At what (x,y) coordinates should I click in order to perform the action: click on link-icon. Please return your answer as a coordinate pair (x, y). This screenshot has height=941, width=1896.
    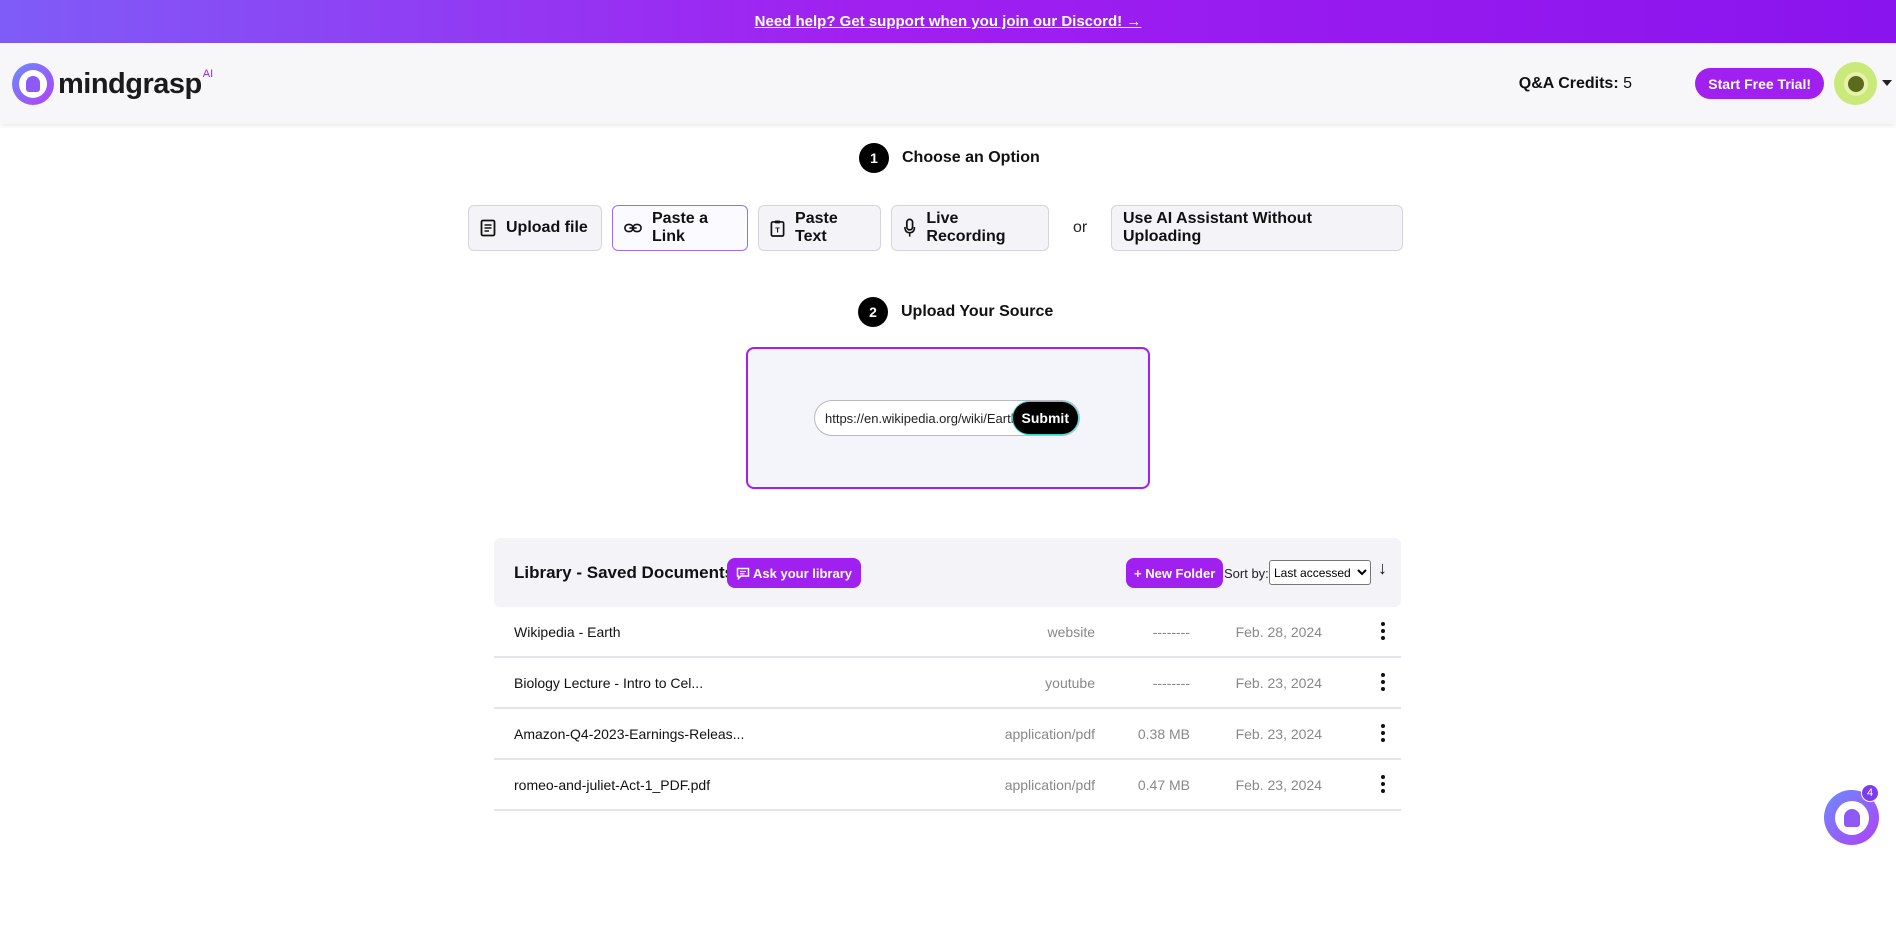
    Looking at the image, I should click on (633, 228).